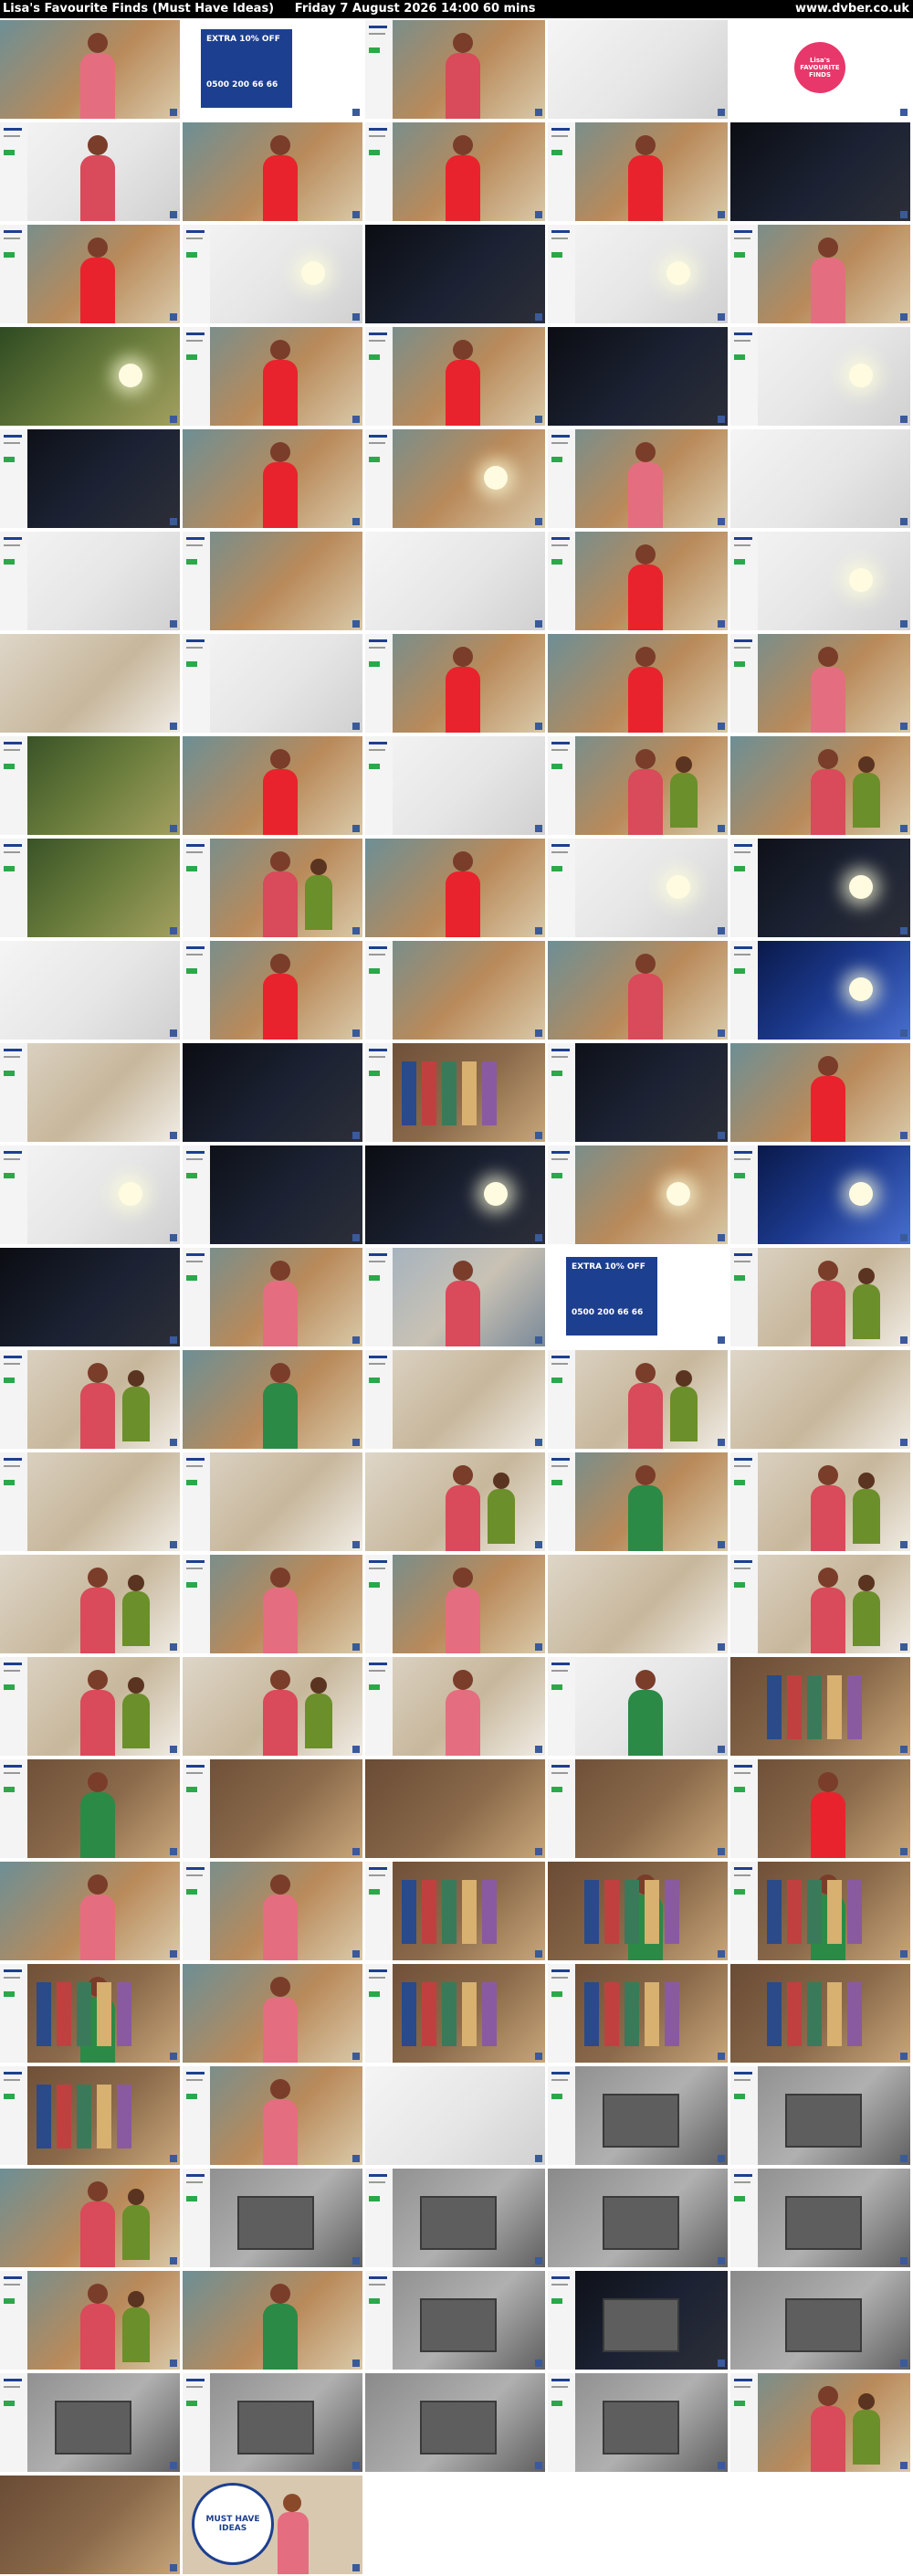 This screenshot has height=2576, width=913. I want to click on thumbnail-light-product-glow, so click(820, 377).